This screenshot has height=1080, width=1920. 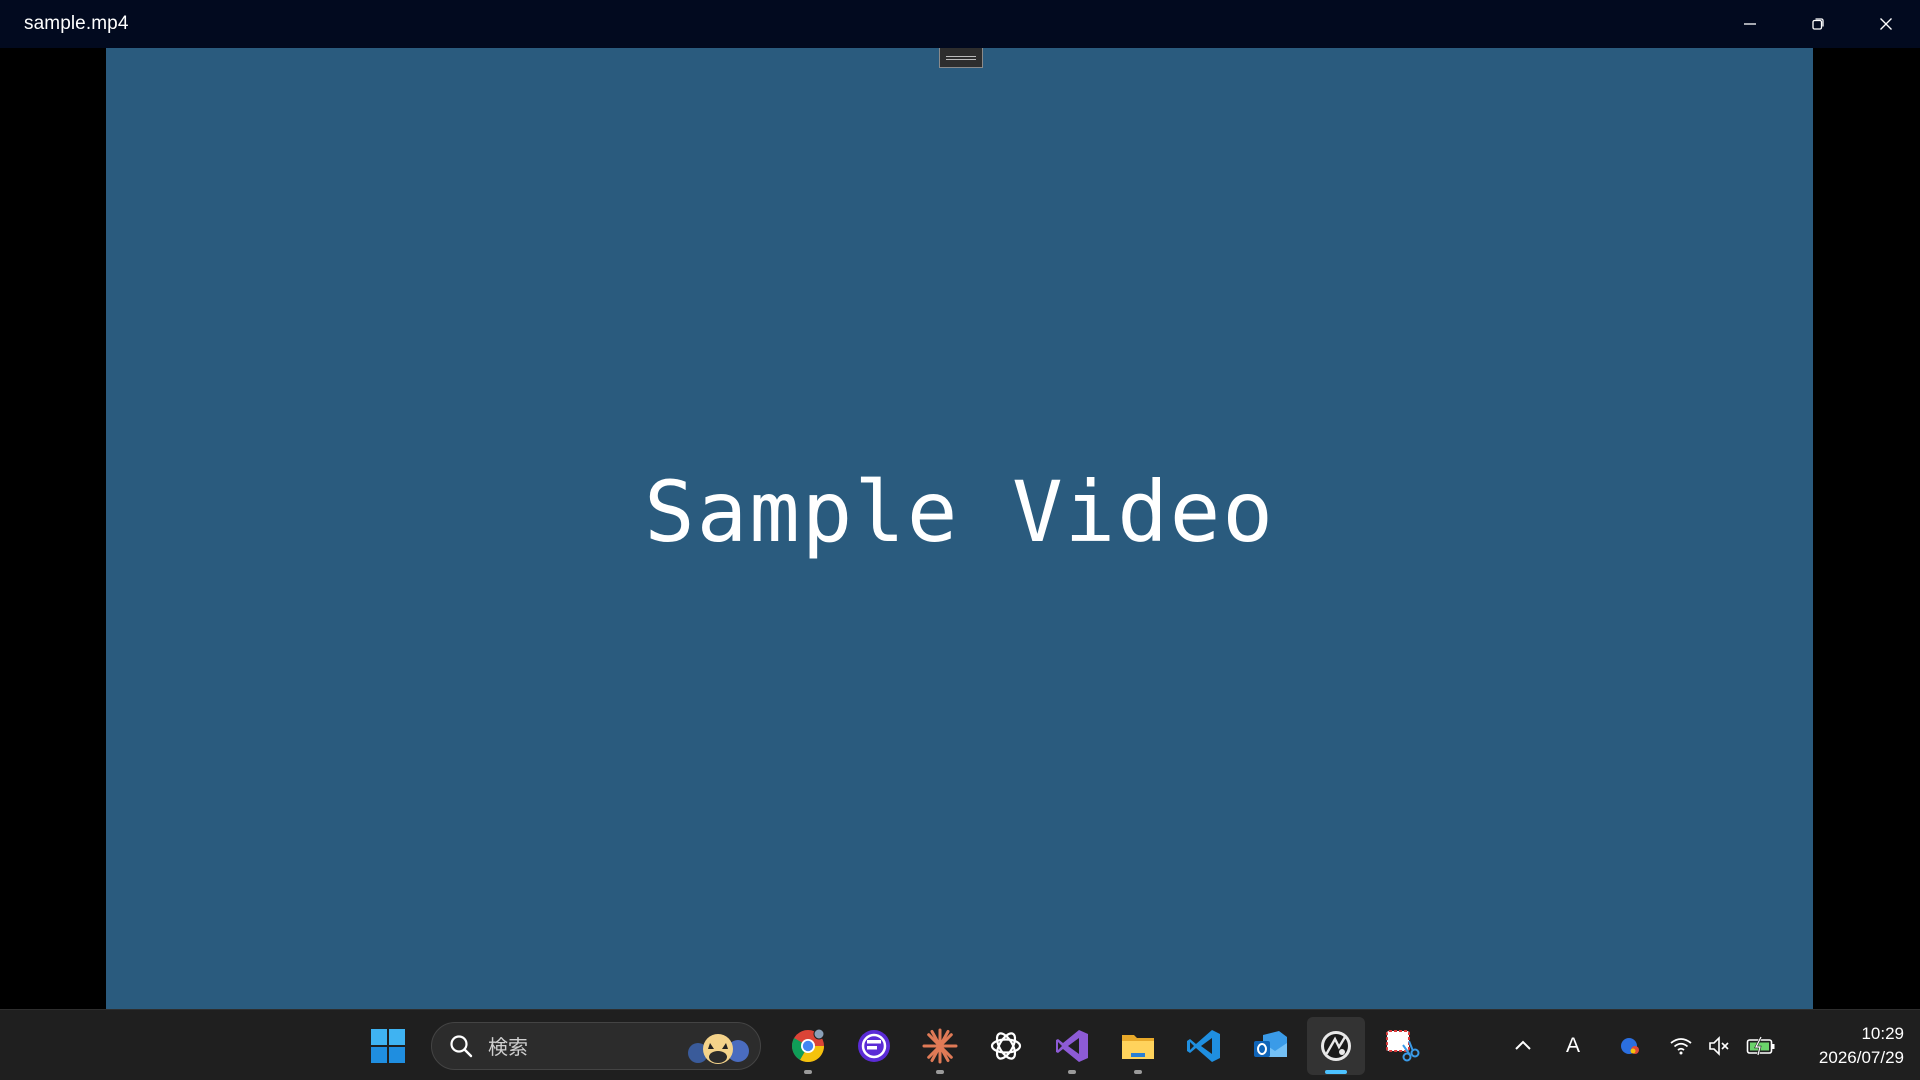 I want to click on taskbar-f-app, so click(x=874, y=1046).